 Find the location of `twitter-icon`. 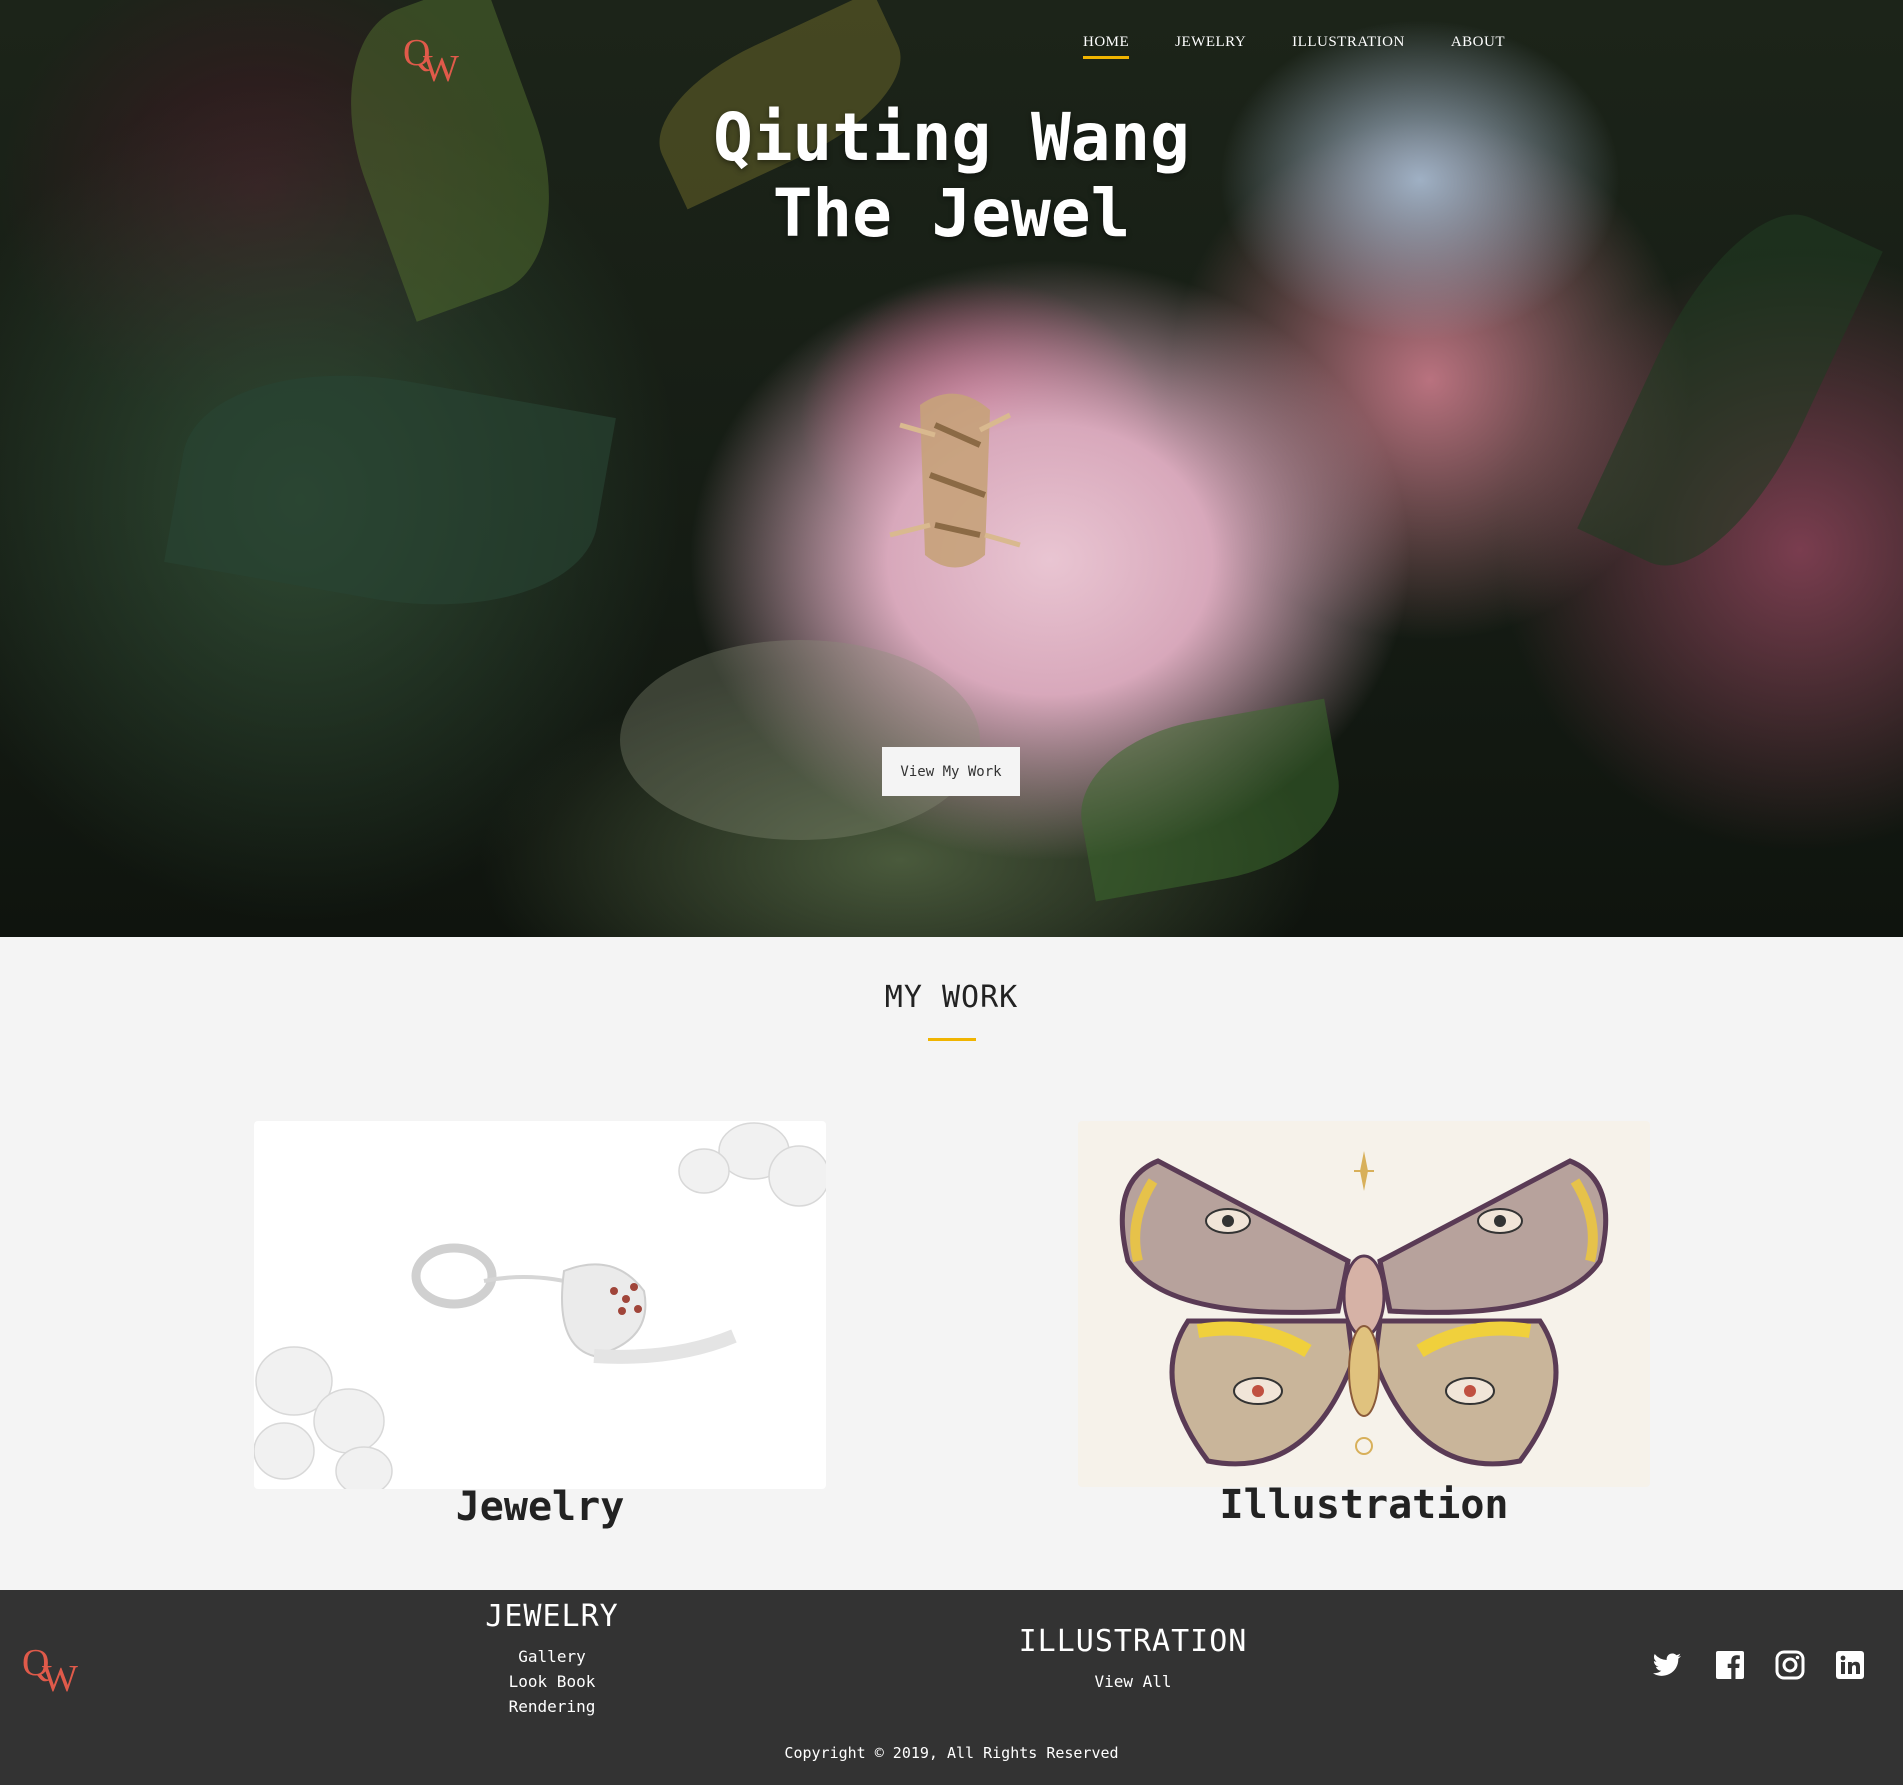

twitter-icon is located at coordinates (1667, 1665).